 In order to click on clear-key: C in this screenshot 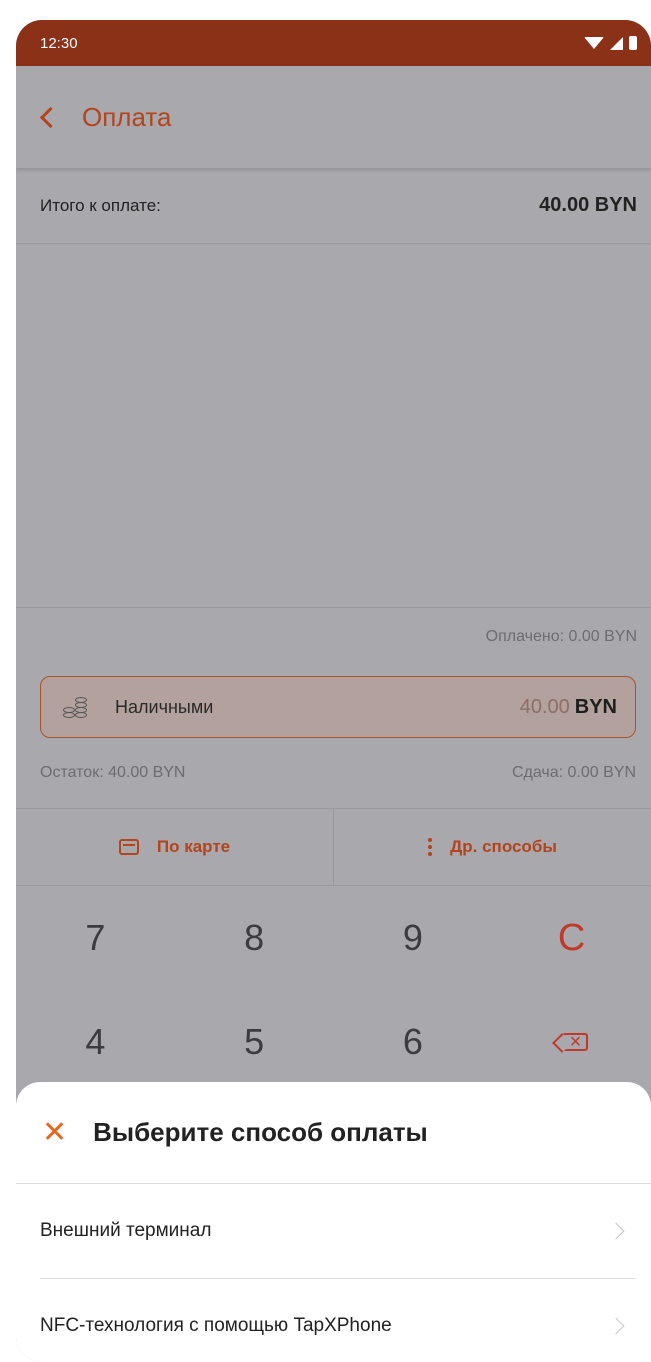, I will do `click(571, 938)`.